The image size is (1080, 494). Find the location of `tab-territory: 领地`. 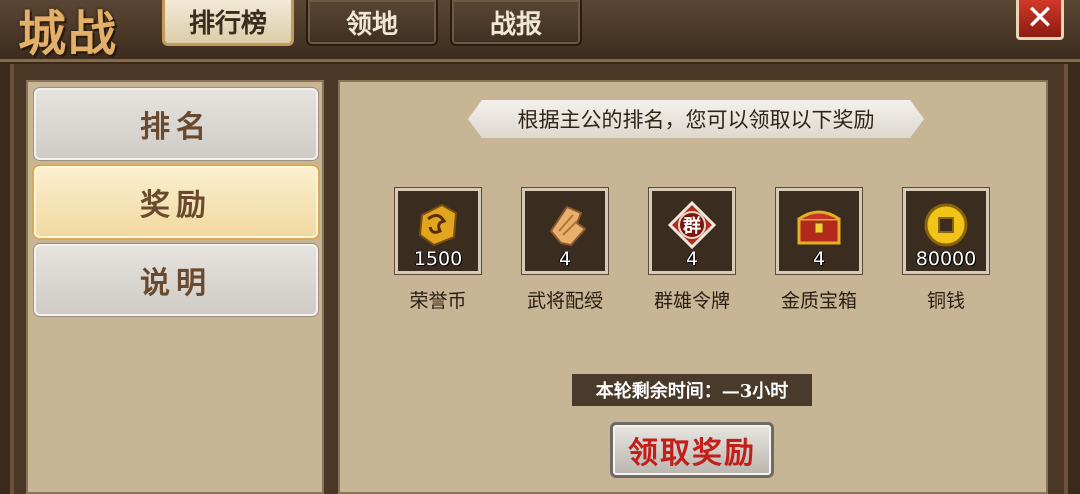

tab-territory: 领地 is located at coordinates (372, 23).